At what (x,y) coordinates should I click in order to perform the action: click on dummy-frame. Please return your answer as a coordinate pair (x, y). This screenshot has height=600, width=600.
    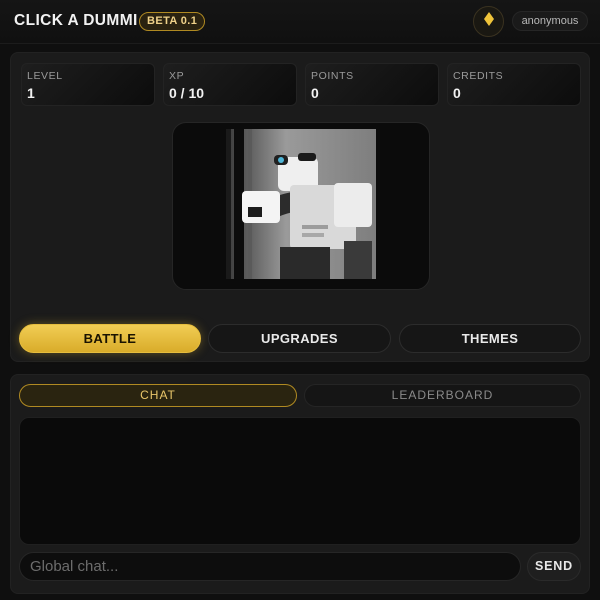
    Looking at the image, I should click on (301, 206).